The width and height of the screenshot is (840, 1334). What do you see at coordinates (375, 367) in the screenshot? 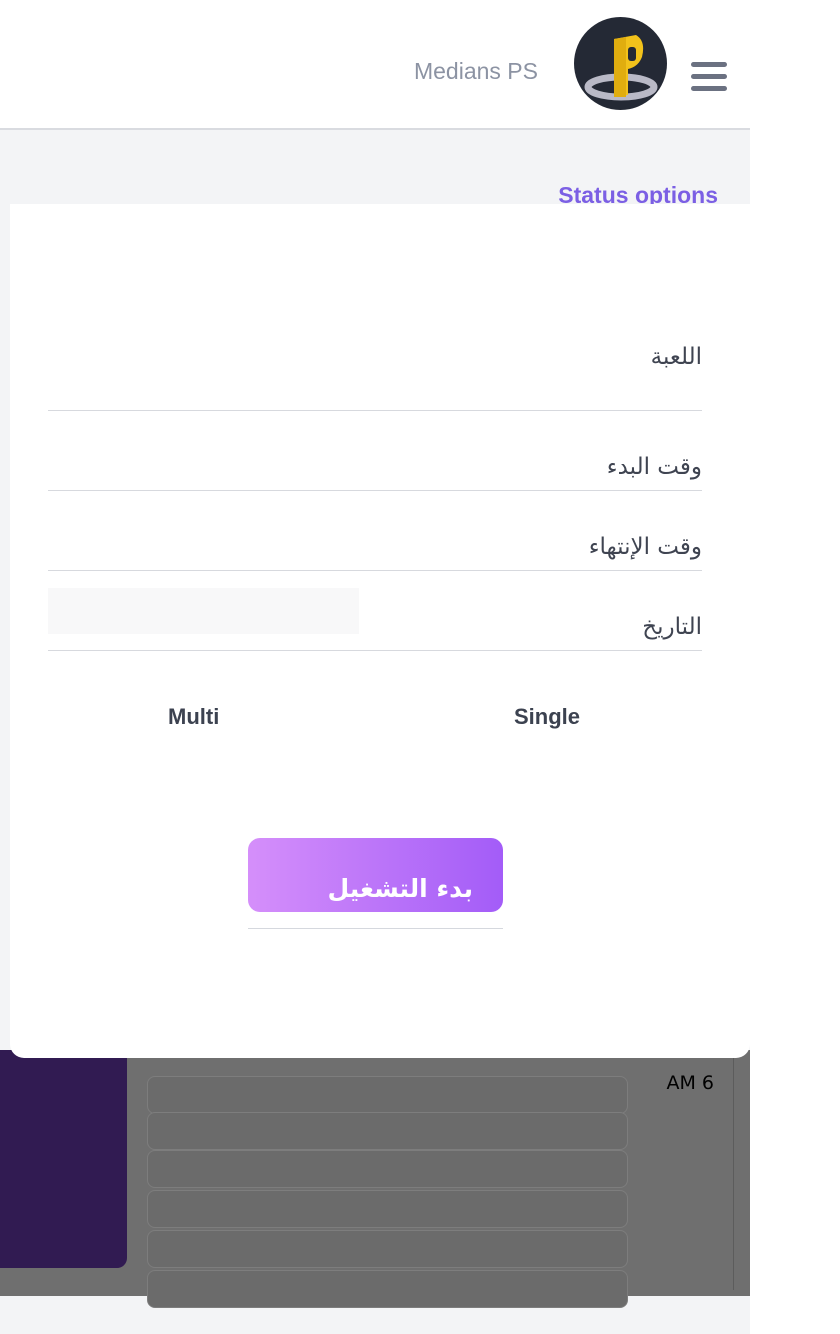
I see `game-field: اللعبة` at bounding box center [375, 367].